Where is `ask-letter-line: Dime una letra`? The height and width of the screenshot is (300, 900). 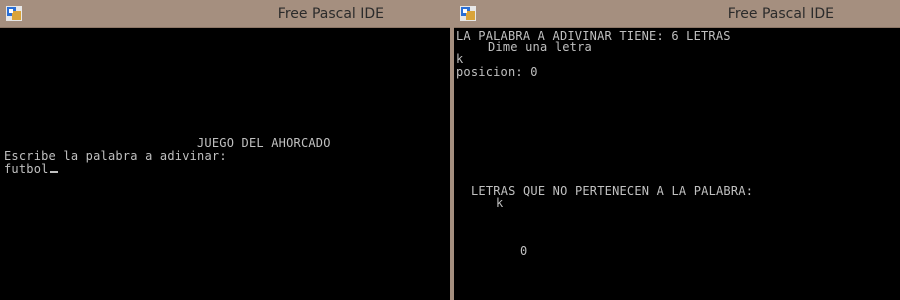 ask-letter-line: Dime una letra is located at coordinates (540, 47).